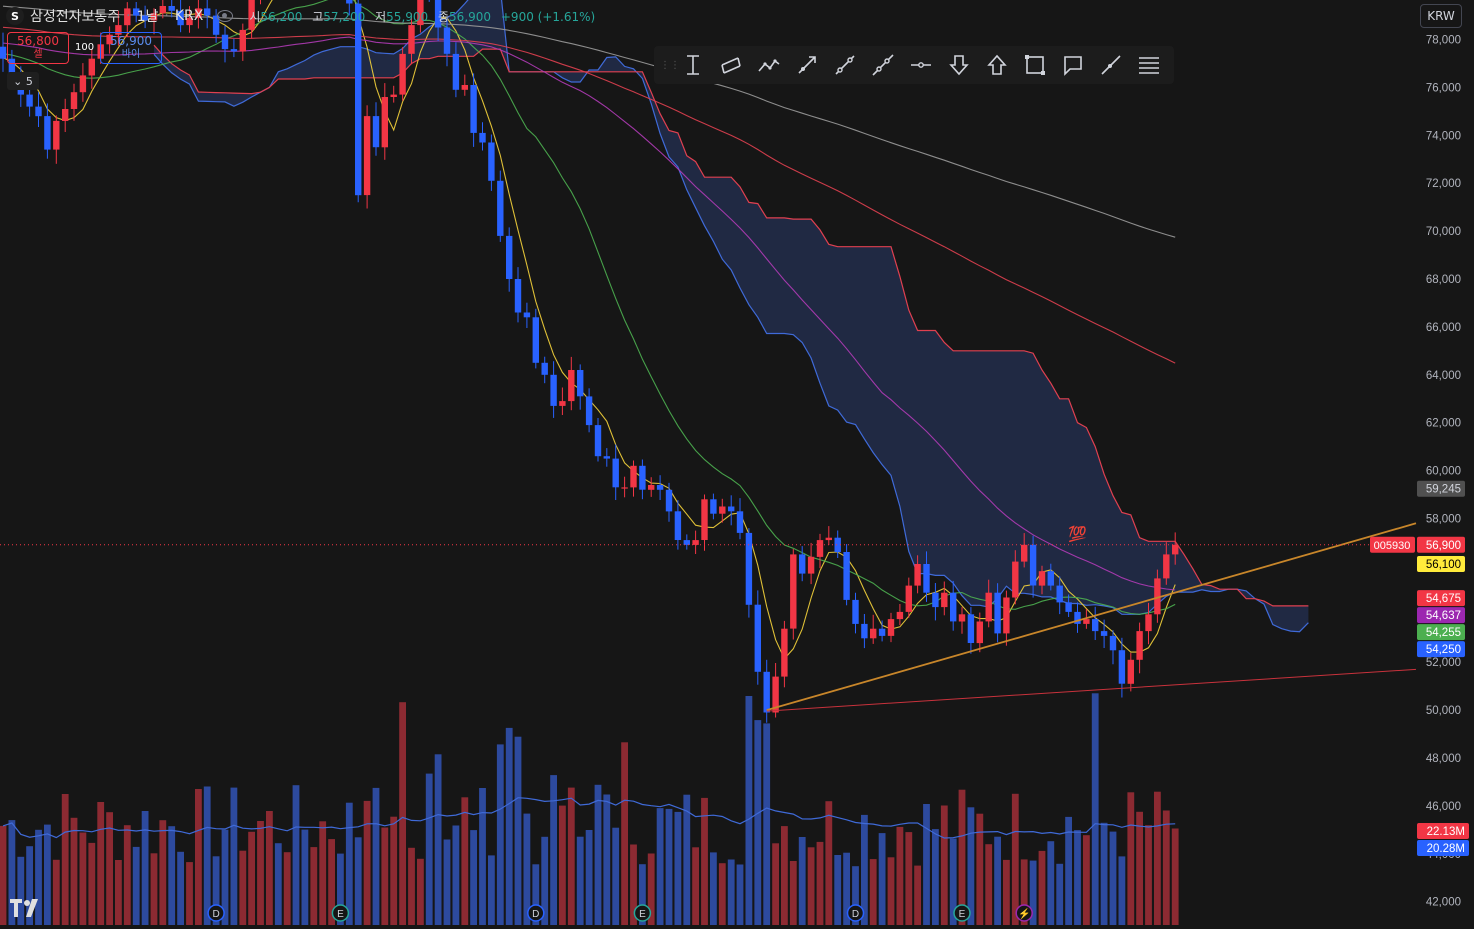 This screenshot has width=1474, height=929. What do you see at coordinates (1111, 65) in the screenshot?
I see `brush-icon` at bounding box center [1111, 65].